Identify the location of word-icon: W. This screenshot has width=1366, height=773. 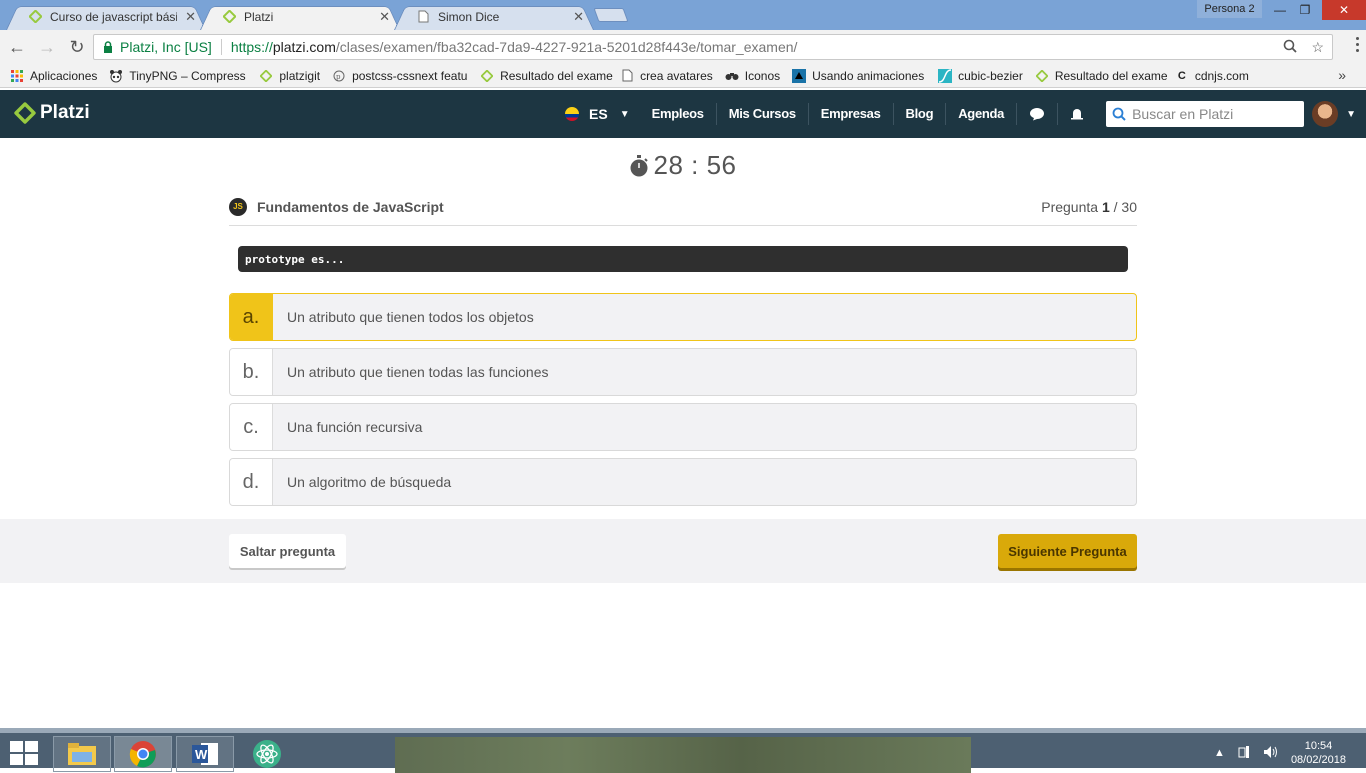
(205, 754).